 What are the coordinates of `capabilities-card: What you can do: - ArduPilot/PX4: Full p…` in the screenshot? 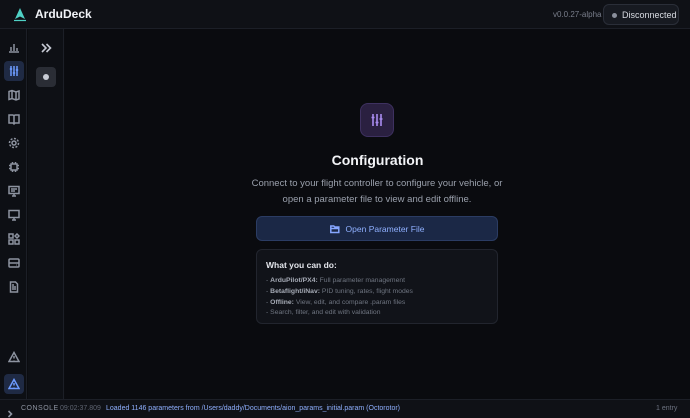 It's located at (377, 286).